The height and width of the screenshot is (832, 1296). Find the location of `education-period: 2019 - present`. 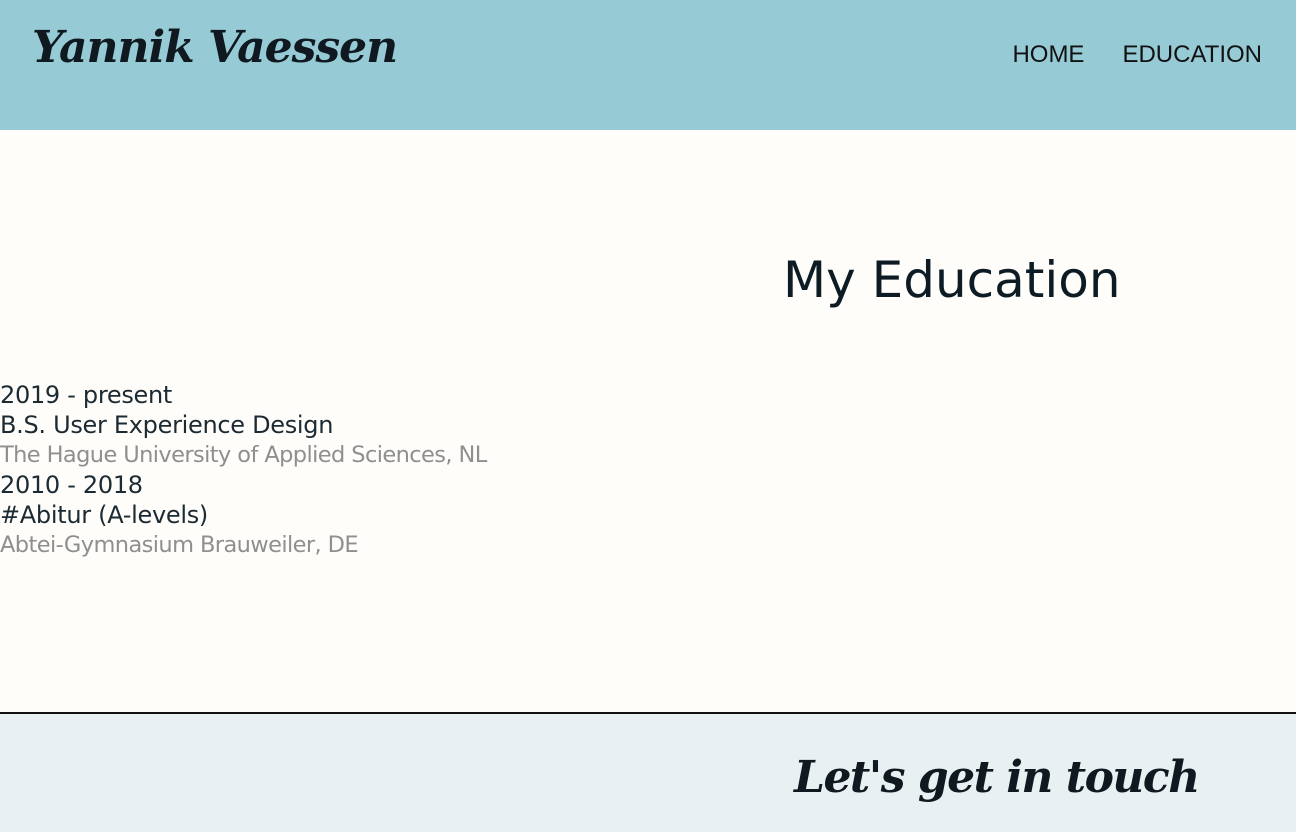

education-period: 2019 - present is located at coordinates (86, 395).